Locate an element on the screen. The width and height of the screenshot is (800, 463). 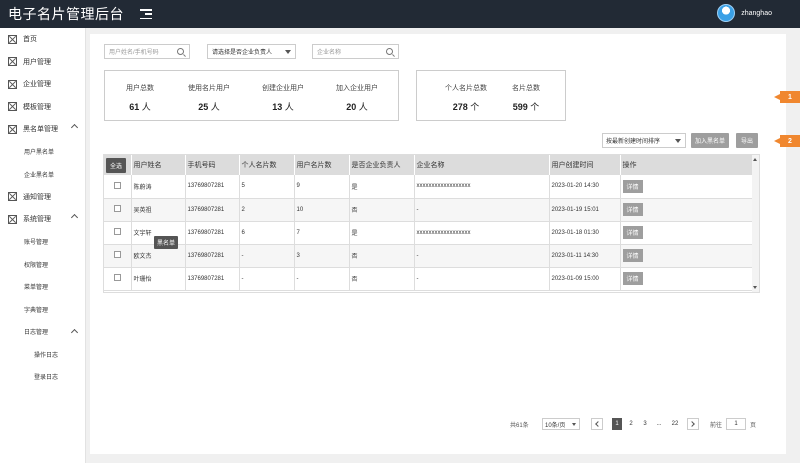
sidebar-item-blacklist: 黑名单管理 is located at coordinates (42, 129).